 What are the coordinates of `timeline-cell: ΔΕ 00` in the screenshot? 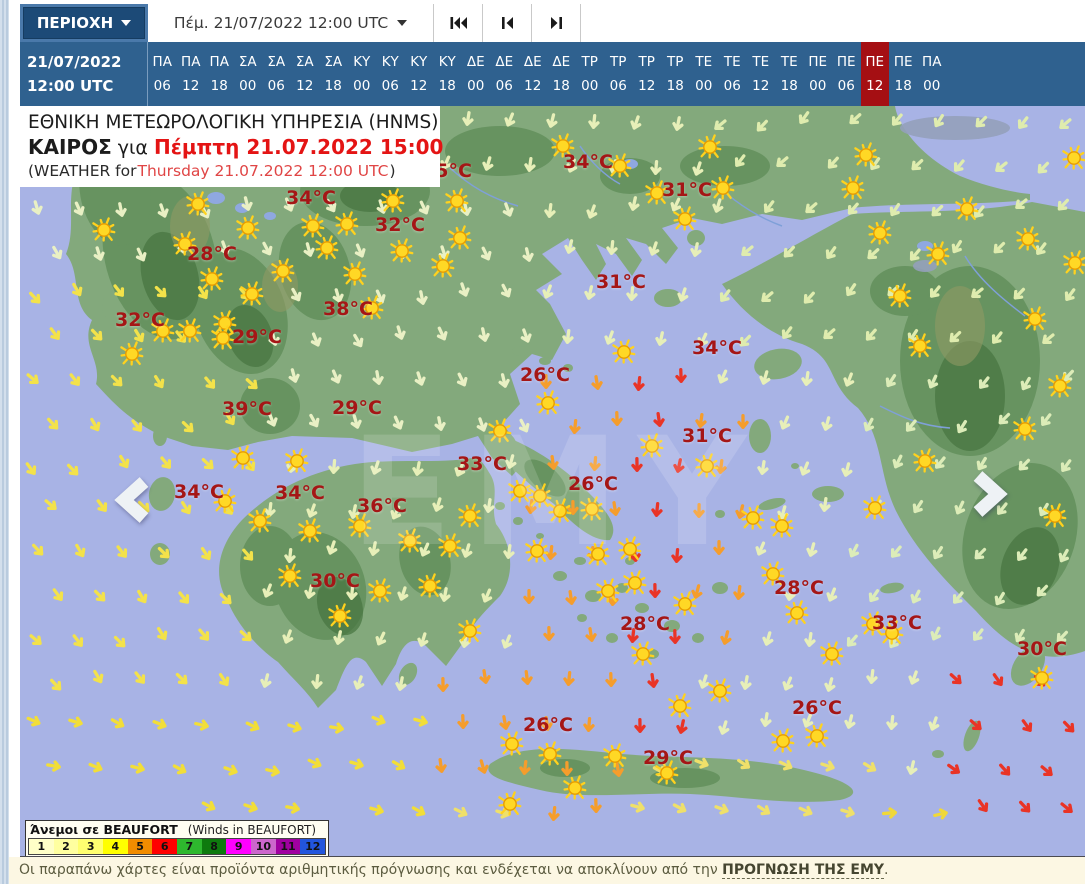 It's located at (476, 74).